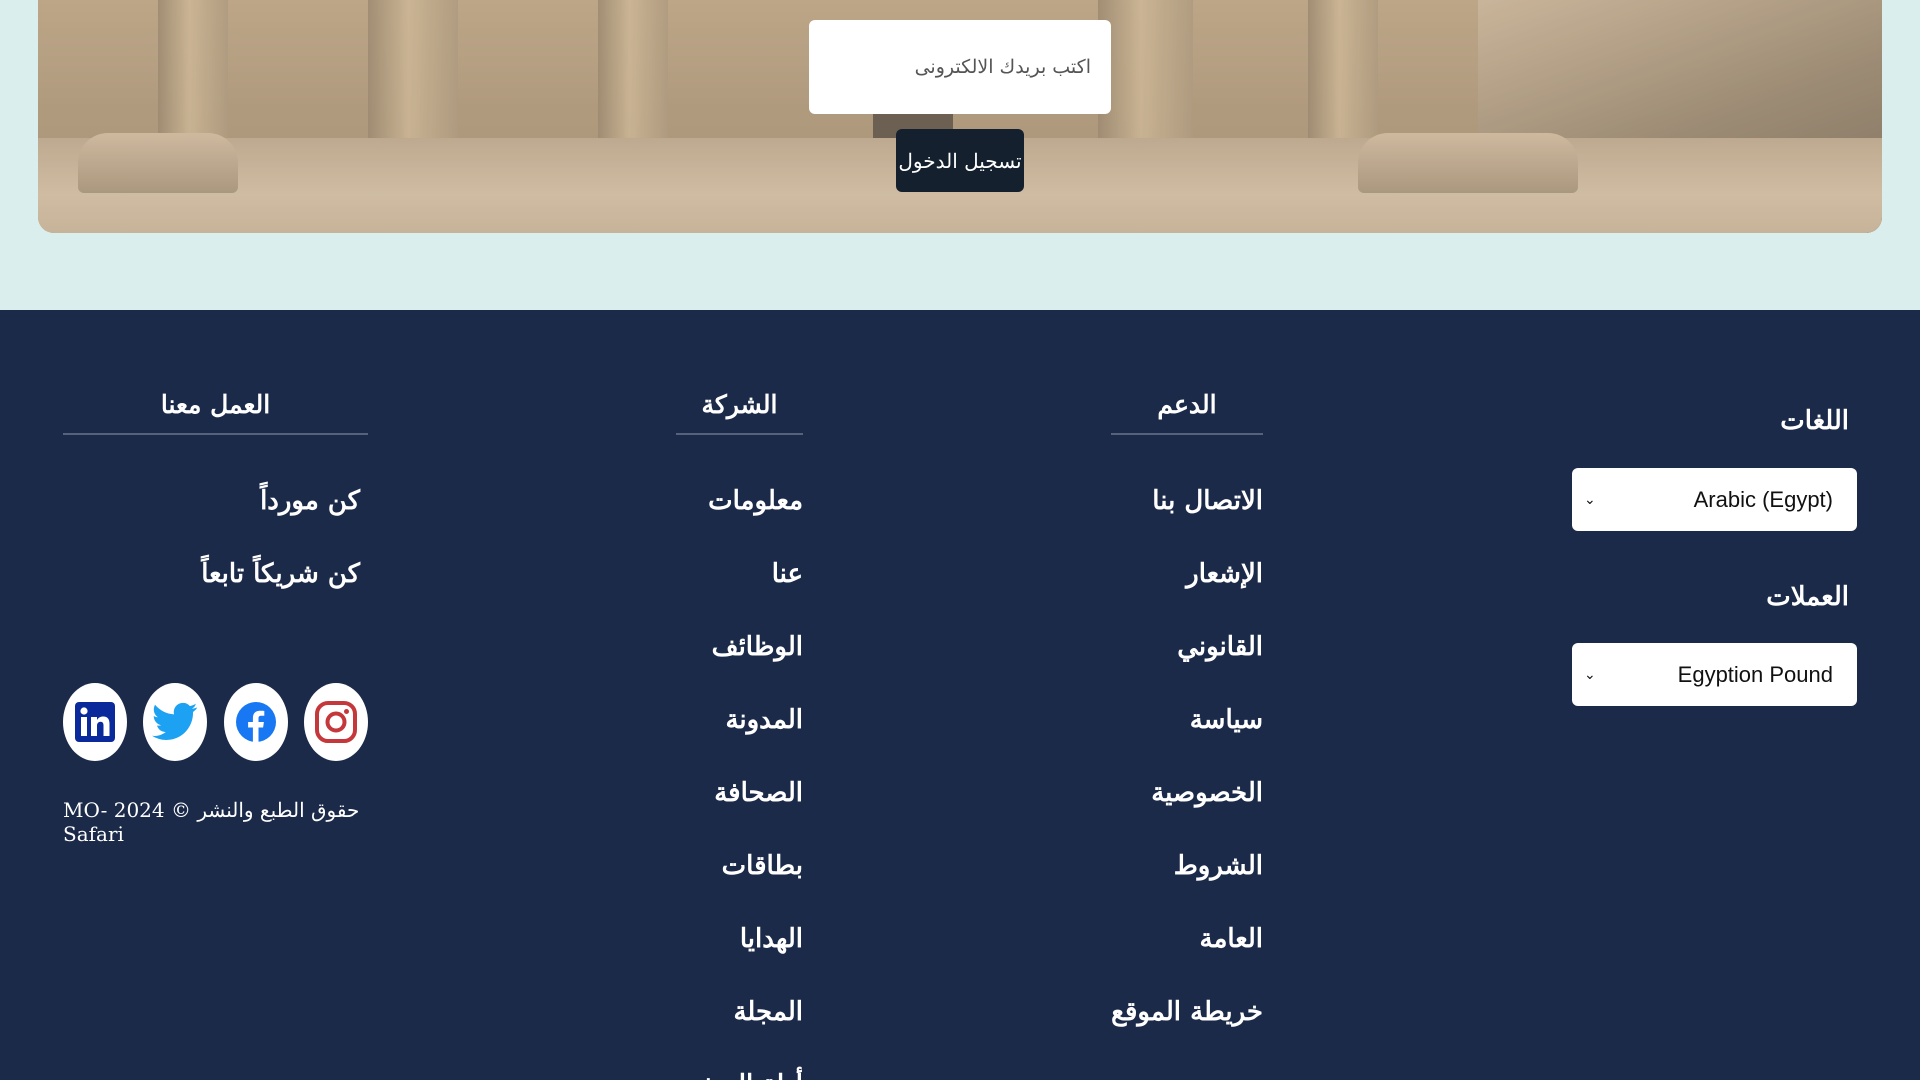 The height and width of the screenshot is (1080, 1920). I want to click on become-supplier-link: كن مورداً, so click(310, 501).